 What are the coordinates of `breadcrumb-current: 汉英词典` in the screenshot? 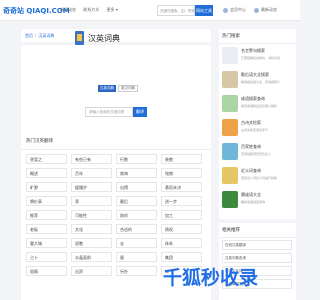 It's located at (46, 35).